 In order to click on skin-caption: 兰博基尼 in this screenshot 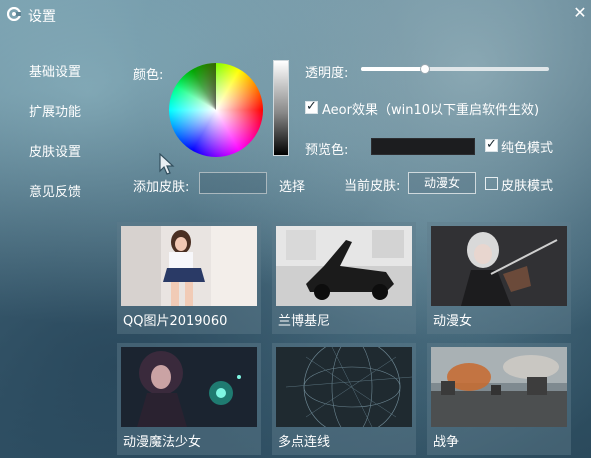, I will do `click(304, 321)`.